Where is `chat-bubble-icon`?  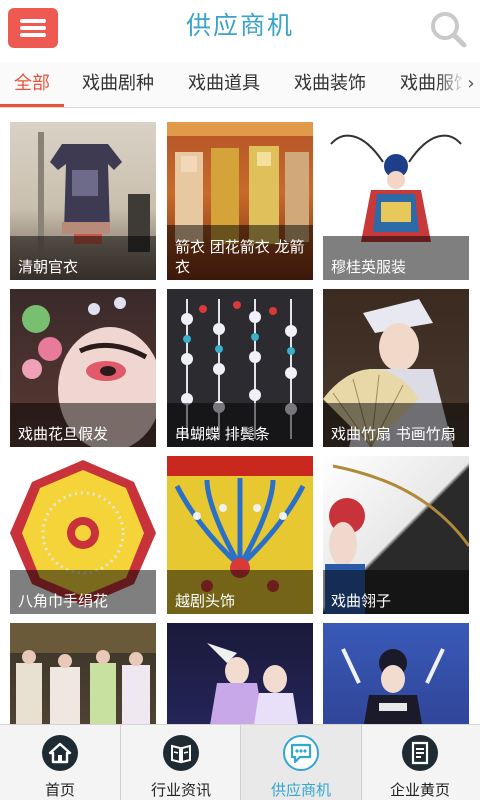 chat-bubble-icon is located at coordinates (301, 753).